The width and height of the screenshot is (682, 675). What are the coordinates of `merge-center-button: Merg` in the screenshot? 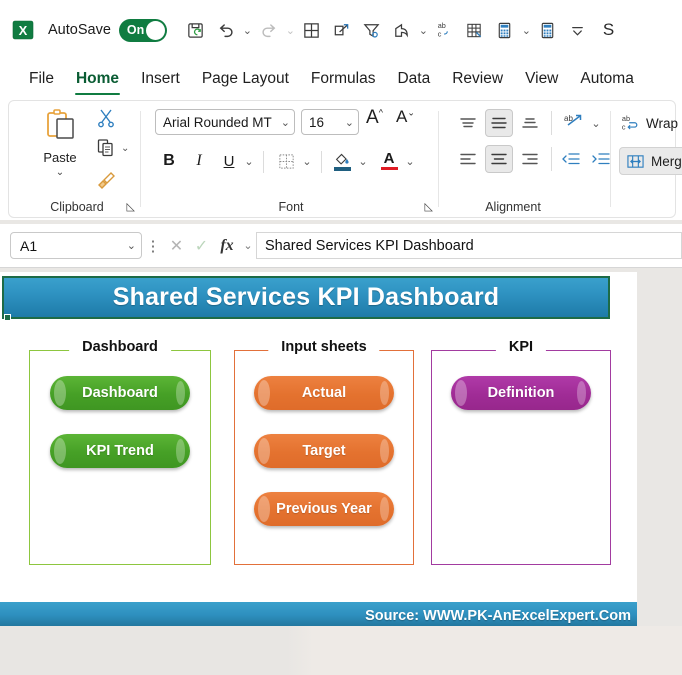 It's located at (650, 161).